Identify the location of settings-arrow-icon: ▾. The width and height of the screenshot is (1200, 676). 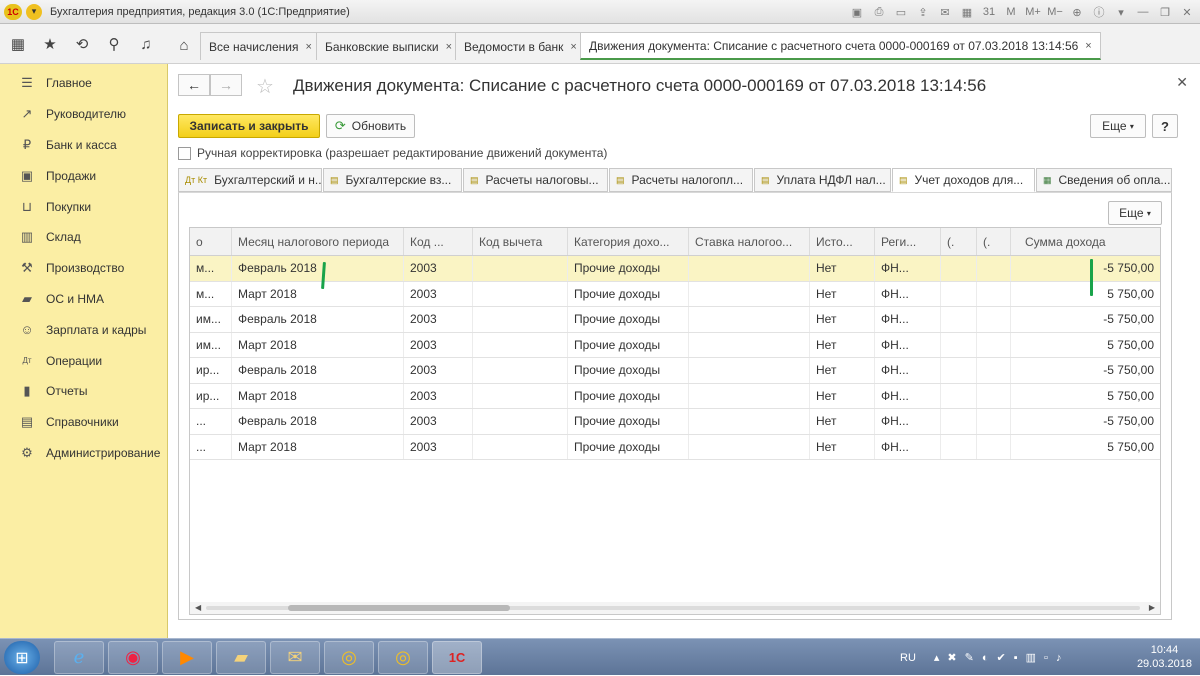
(1121, 12).